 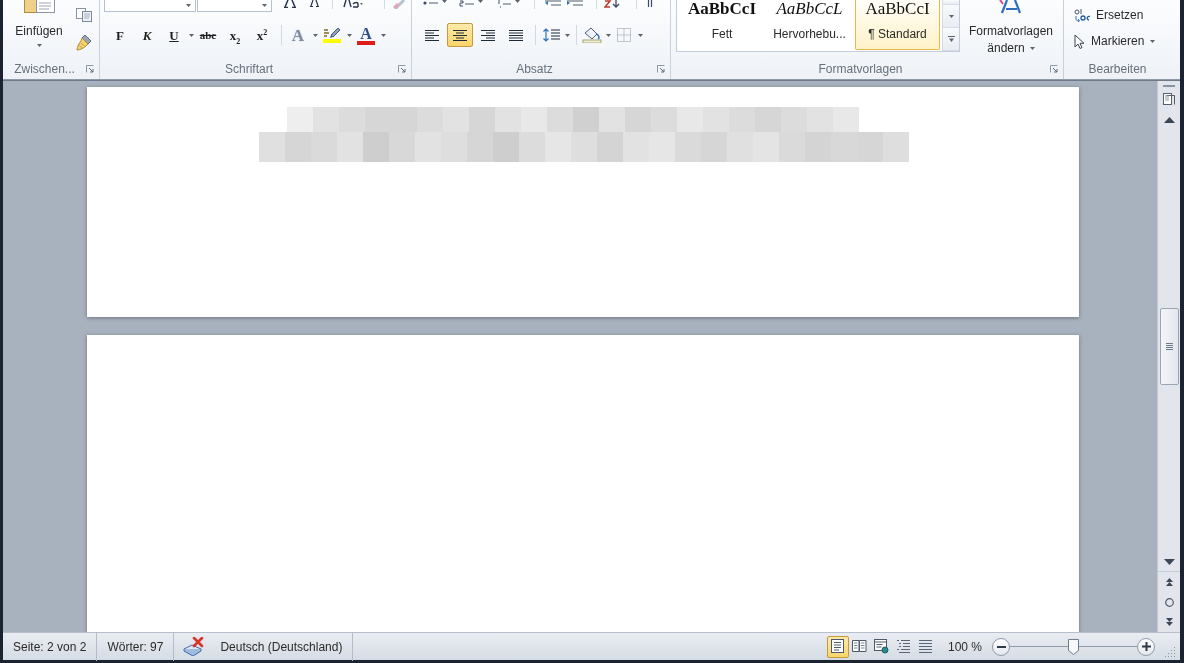 What do you see at coordinates (650, 3) in the screenshot?
I see `pilcrow-icon` at bounding box center [650, 3].